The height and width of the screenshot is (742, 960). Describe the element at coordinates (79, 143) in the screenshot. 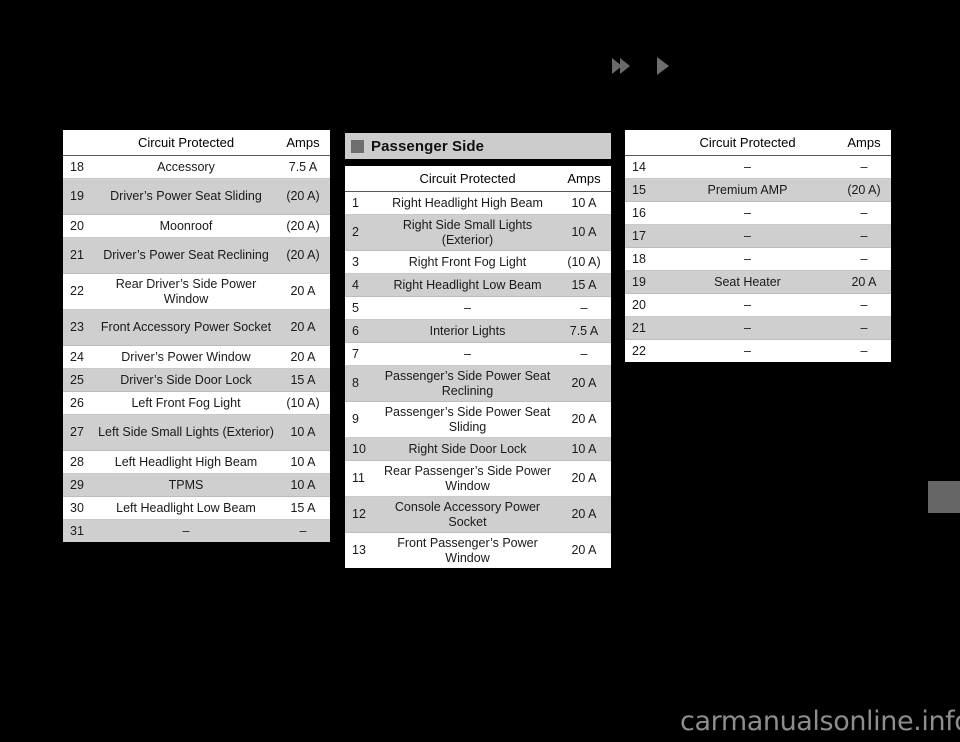

I see `column-header-number` at that location.